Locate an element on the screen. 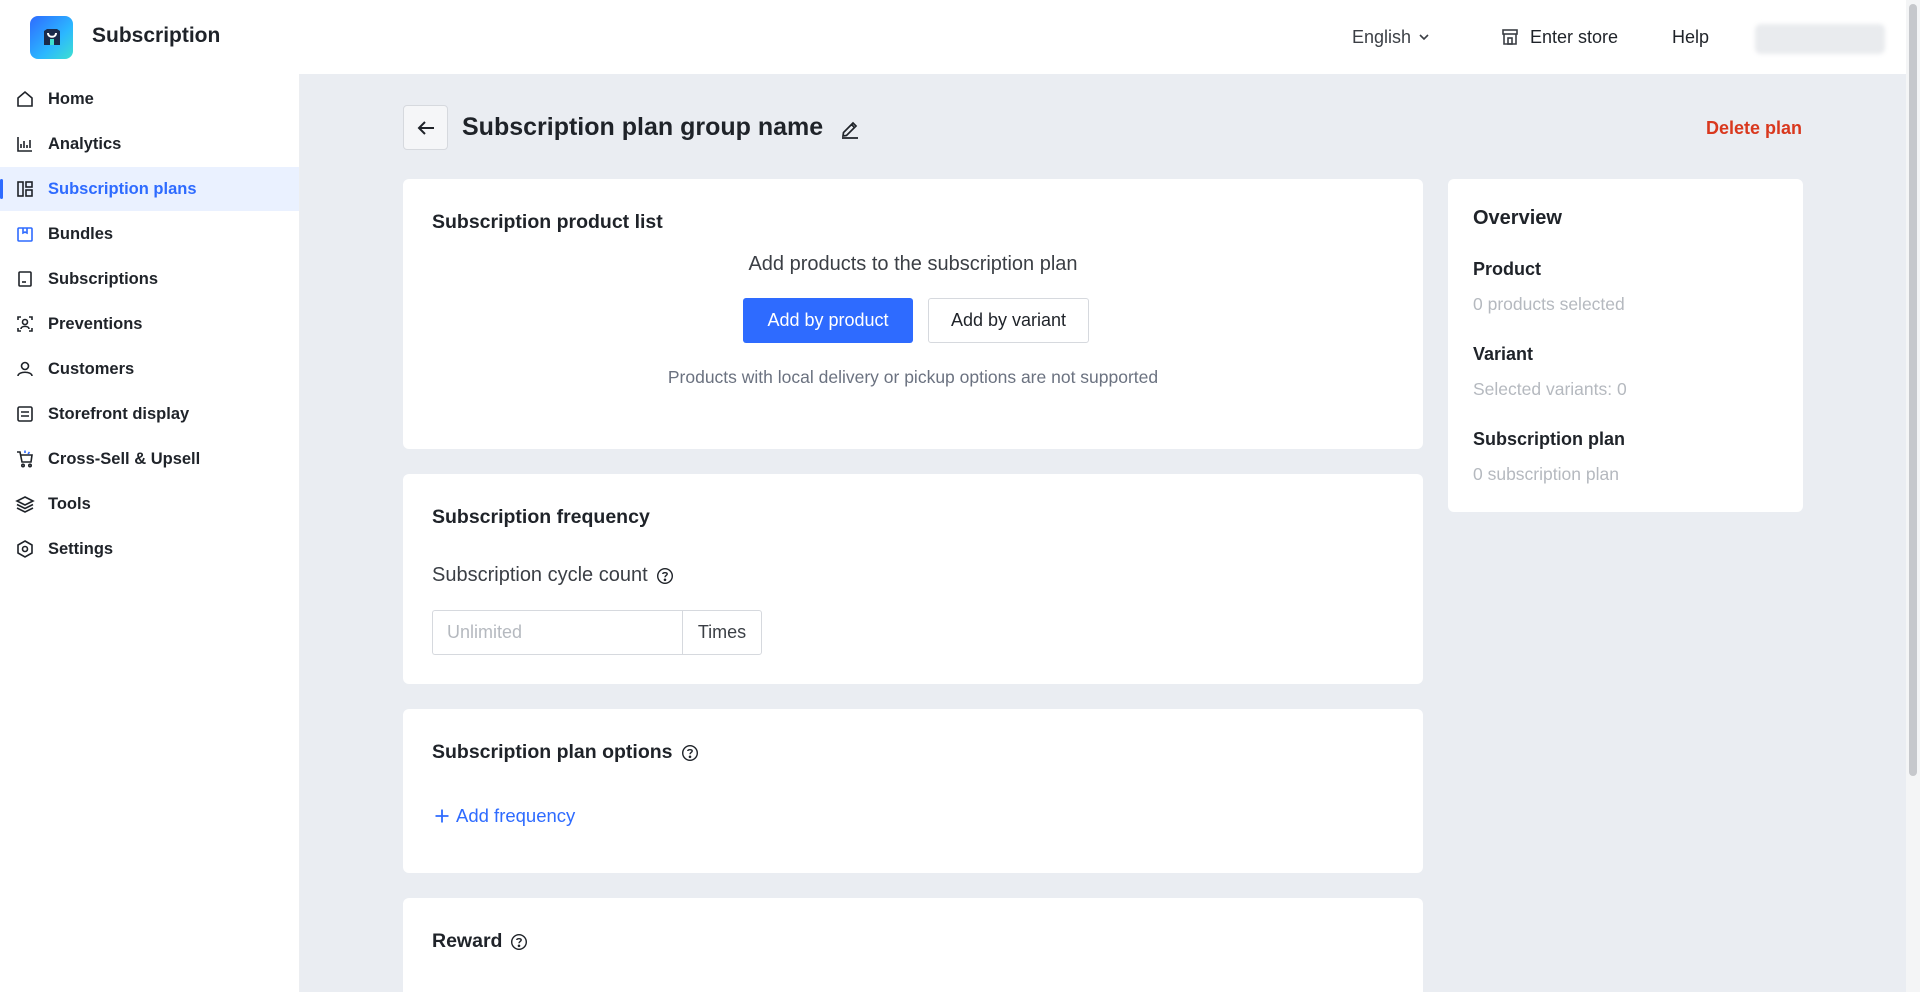  sidebar-item-label: Preventions is located at coordinates (95, 323).